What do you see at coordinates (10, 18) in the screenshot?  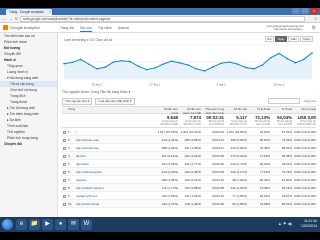 I see `forward-icon: →` at bounding box center [10, 18].